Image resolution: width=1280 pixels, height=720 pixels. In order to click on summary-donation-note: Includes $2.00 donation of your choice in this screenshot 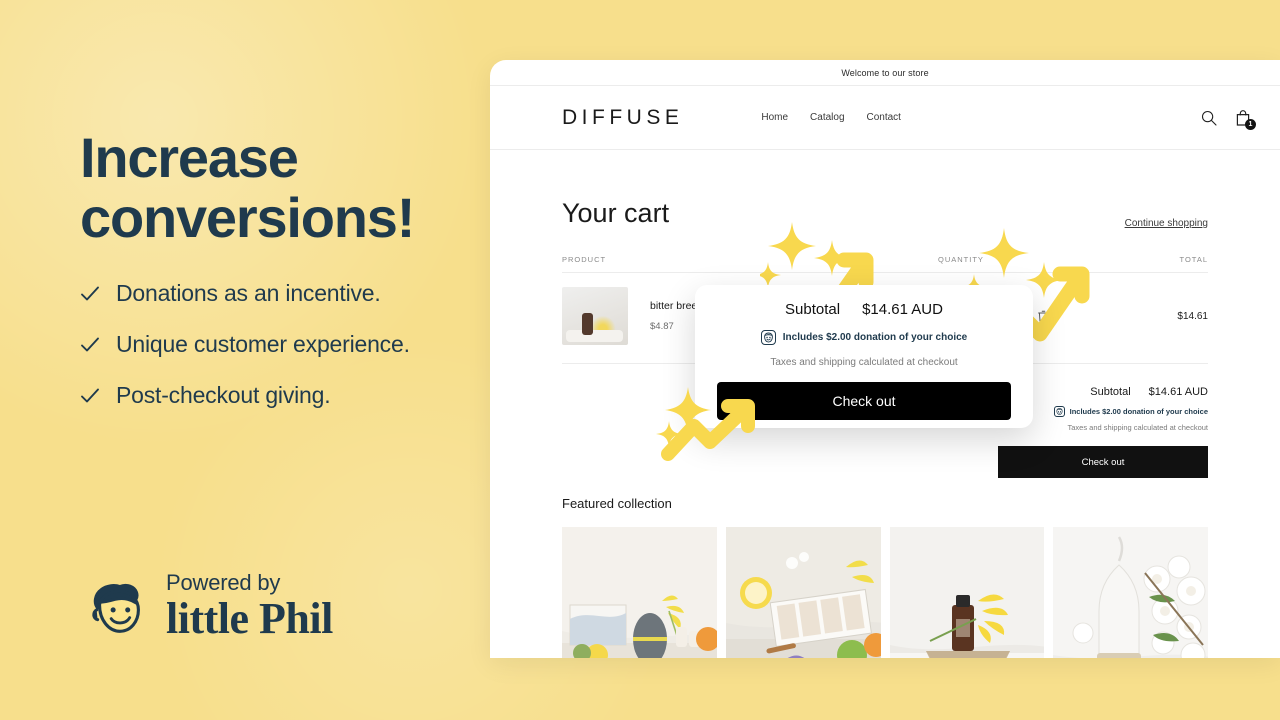, I will do `click(1130, 411)`.